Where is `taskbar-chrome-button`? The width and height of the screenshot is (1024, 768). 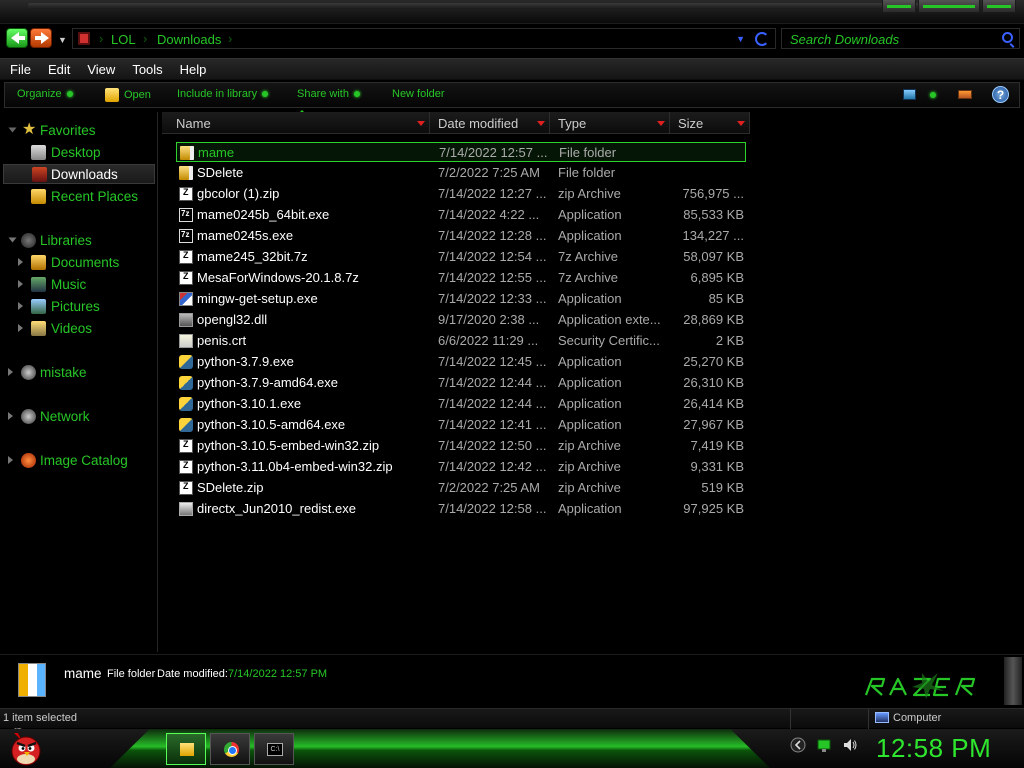
taskbar-chrome-button is located at coordinates (230, 749).